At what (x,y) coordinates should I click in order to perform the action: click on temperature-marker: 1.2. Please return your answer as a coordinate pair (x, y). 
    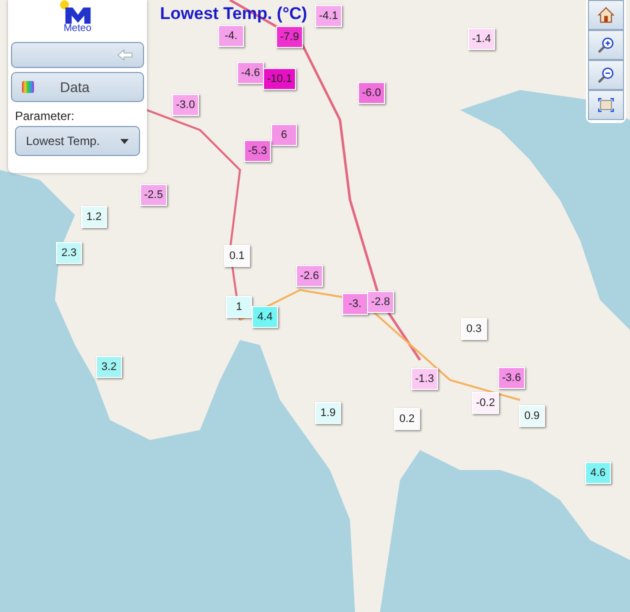
    Looking at the image, I should click on (94, 217).